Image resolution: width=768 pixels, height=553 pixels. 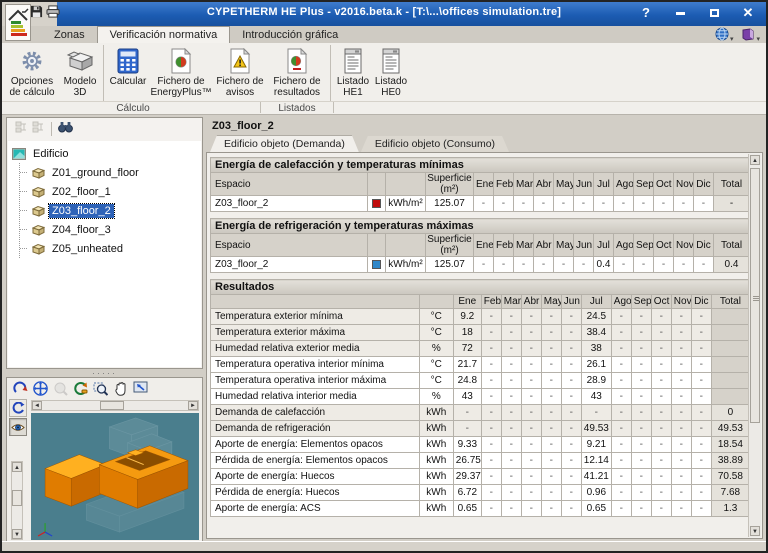 What do you see at coordinates (140, 388) in the screenshot?
I see `fullscreen-icon` at bounding box center [140, 388].